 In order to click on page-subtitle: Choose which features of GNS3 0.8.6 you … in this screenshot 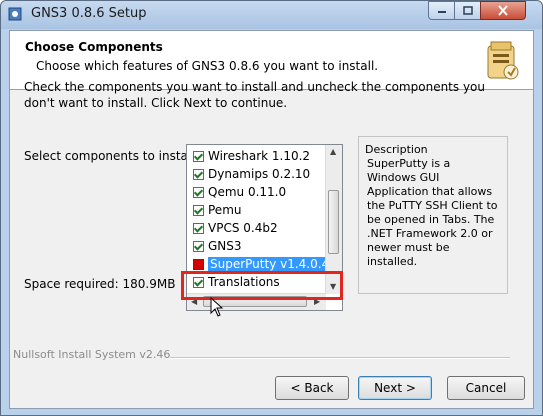, I will do `click(207, 66)`.